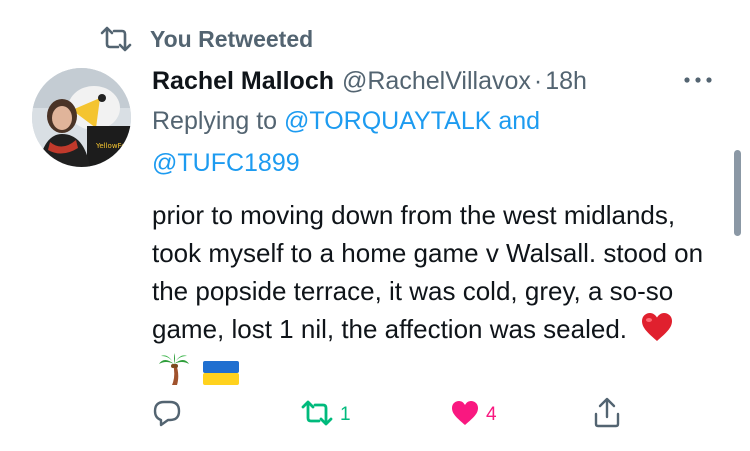 The width and height of the screenshot is (750, 451). Describe the element at coordinates (412, 142) in the screenshot. I see `replying-to: Replying to @TORQUAYTALK and @TUFC1899` at that location.